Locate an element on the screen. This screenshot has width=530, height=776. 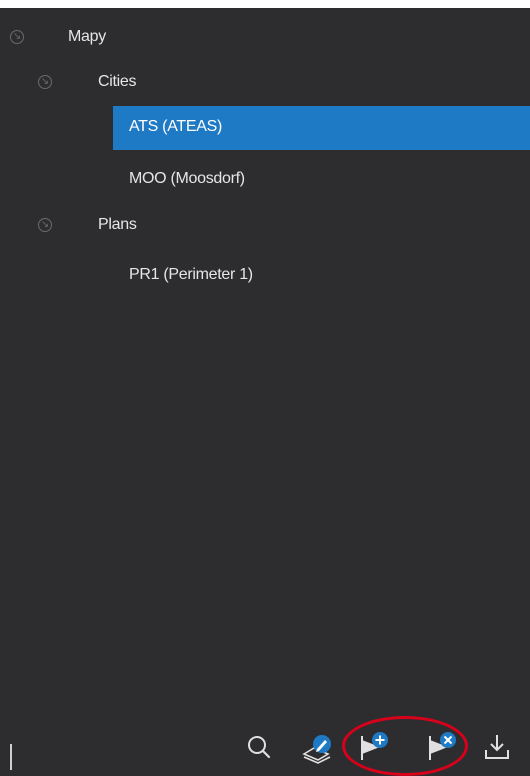
tree-node-mapy: ↘ Mapy is located at coordinates (265, 38).